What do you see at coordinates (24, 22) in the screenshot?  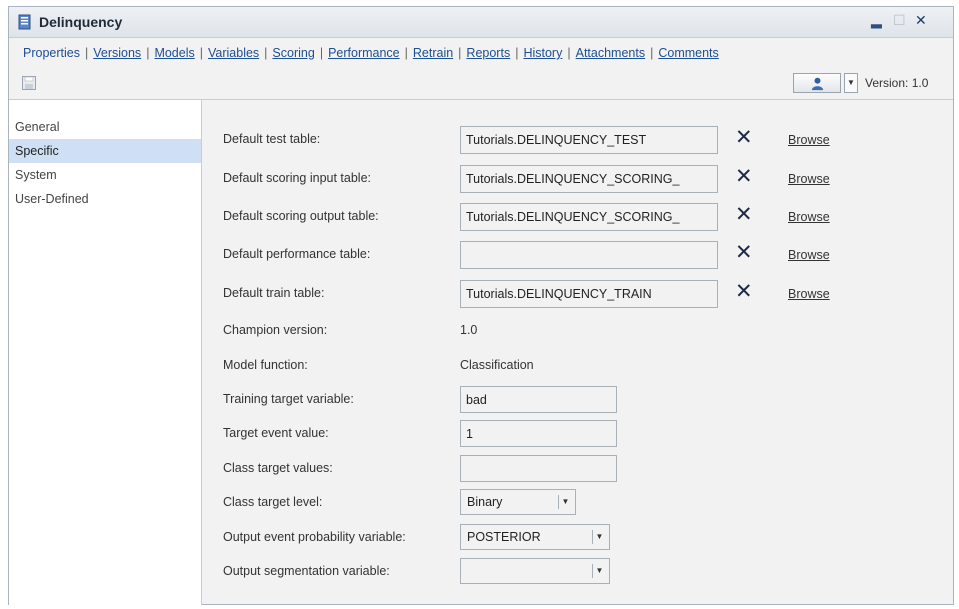 I see `project-icon` at bounding box center [24, 22].